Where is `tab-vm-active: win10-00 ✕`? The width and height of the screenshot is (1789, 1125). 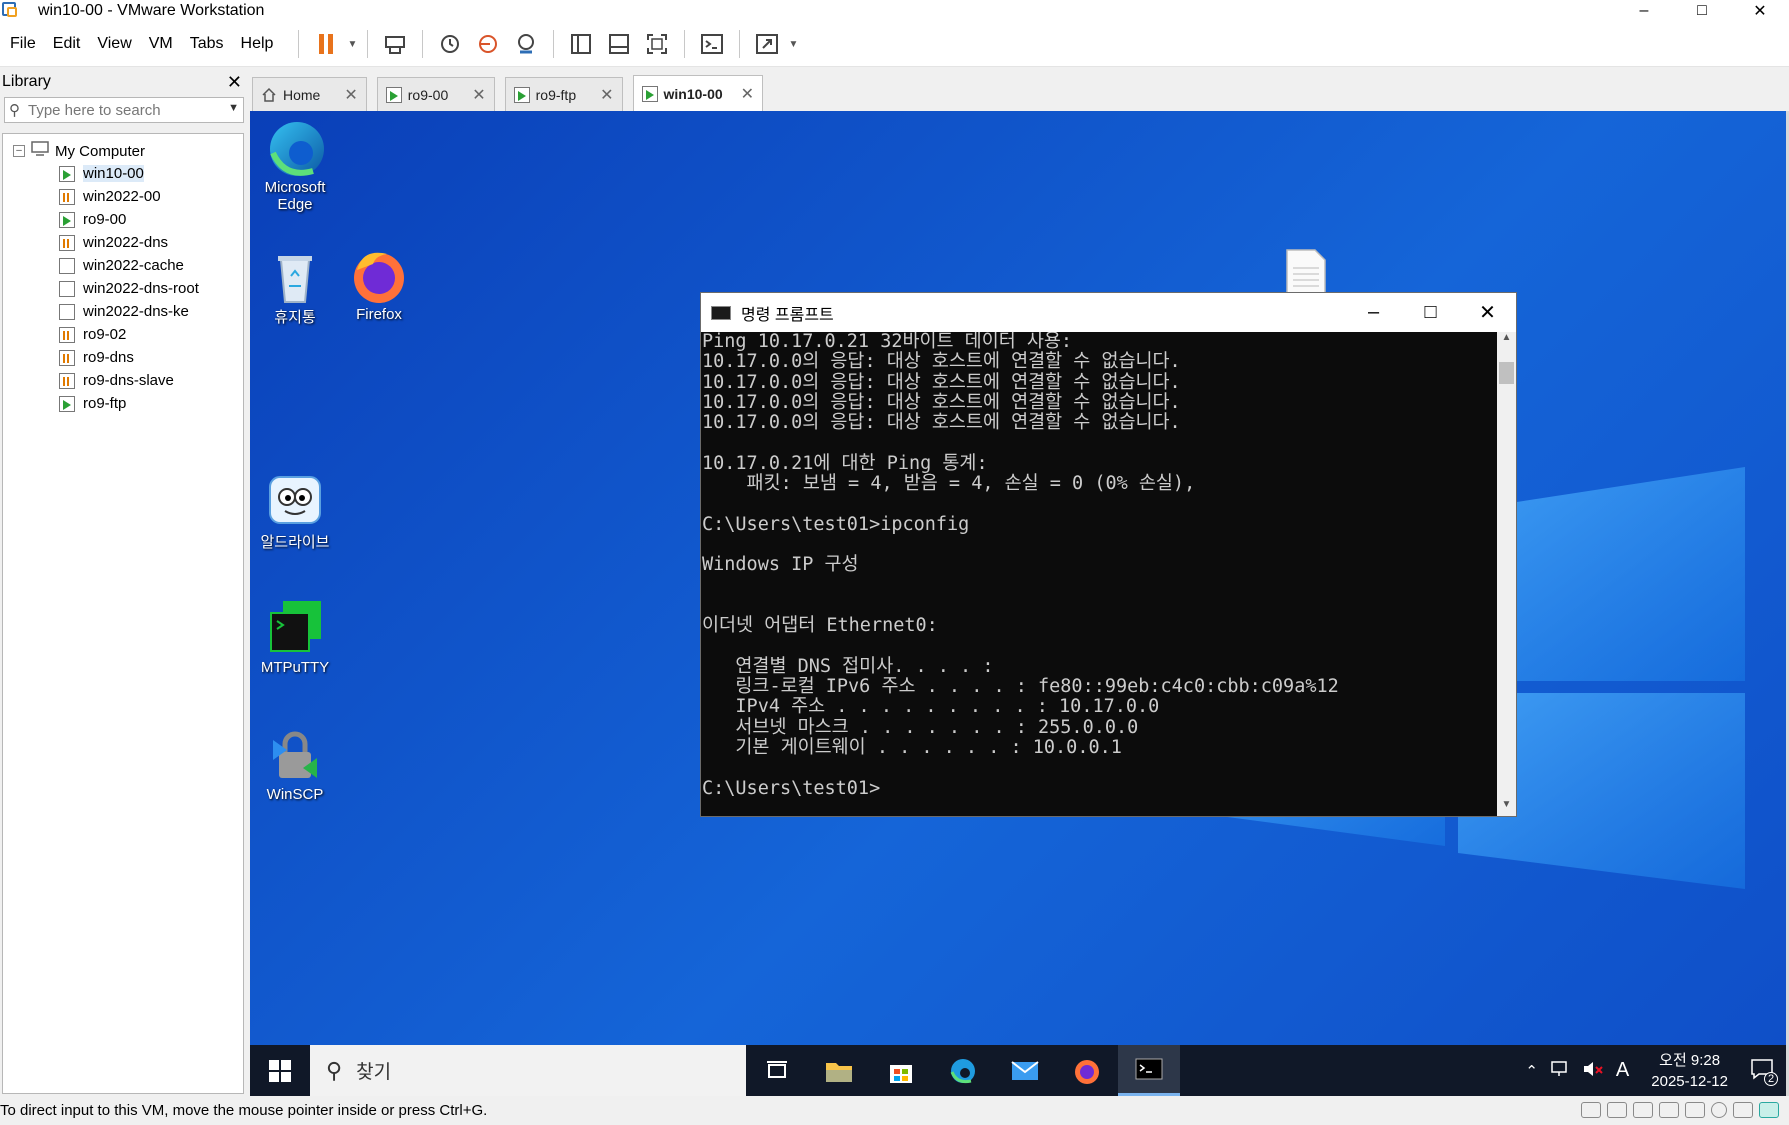
tab-vm-active: win10-00 ✕ is located at coordinates (698, 93).